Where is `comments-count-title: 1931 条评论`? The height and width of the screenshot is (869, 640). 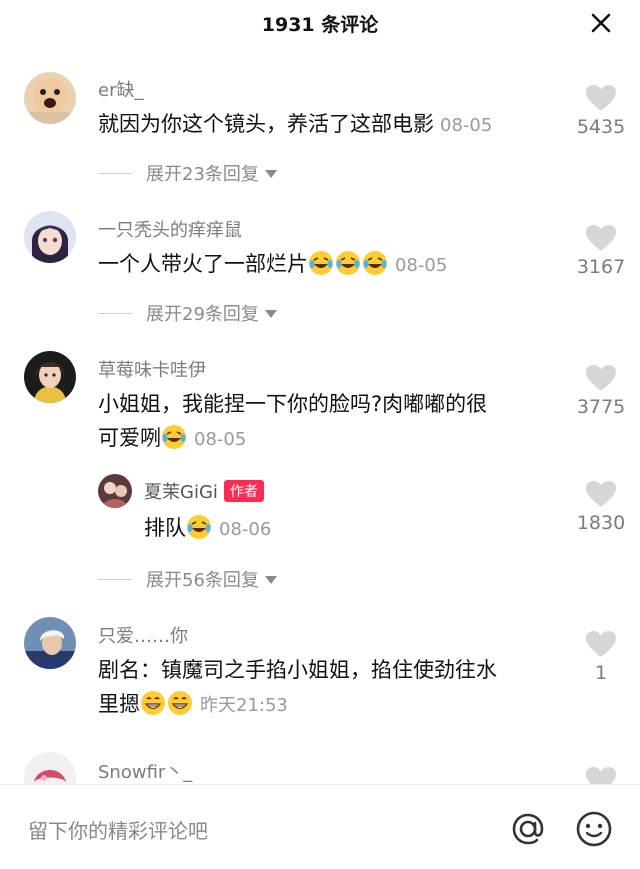
comments-count-title: 1931 条评论 is located at coordinates (320, 25).